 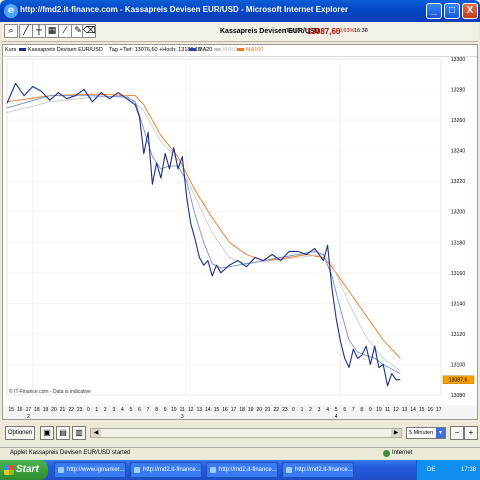 I want to click on trash-icon: ⌫, so click(x=89, y=31).